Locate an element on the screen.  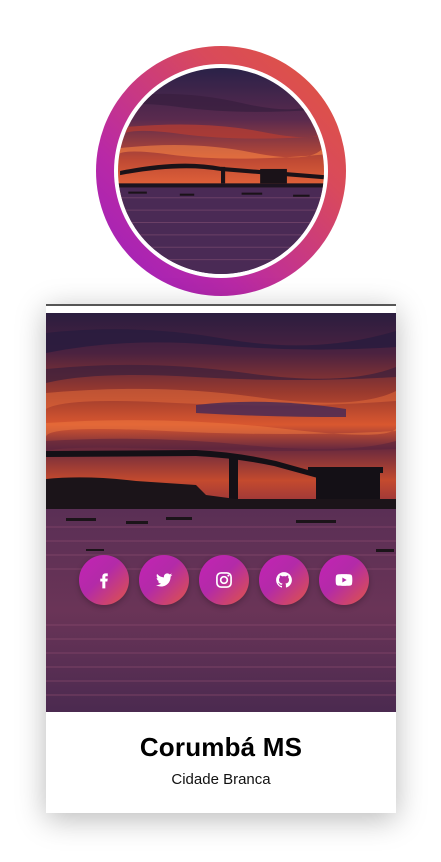
avatar-sunset-image is located at coordinates (221, 171).